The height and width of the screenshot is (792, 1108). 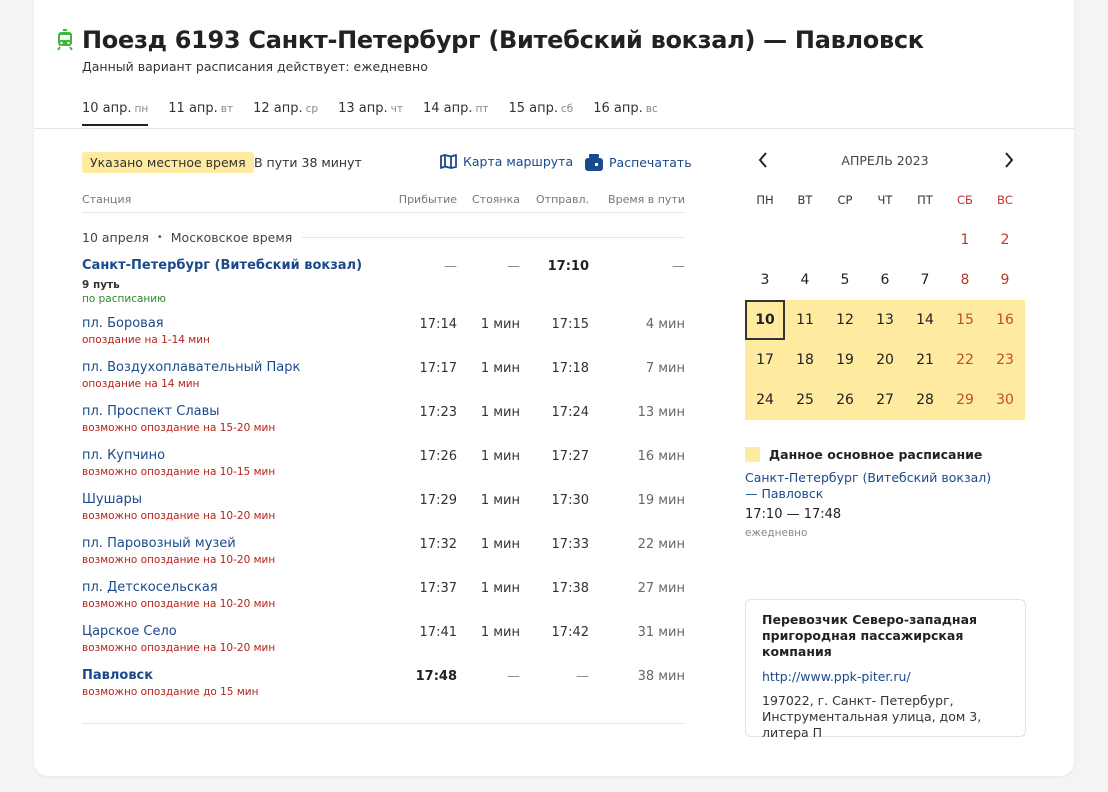 I want to click on weekday-label: СР, so click(x=845, y=200).